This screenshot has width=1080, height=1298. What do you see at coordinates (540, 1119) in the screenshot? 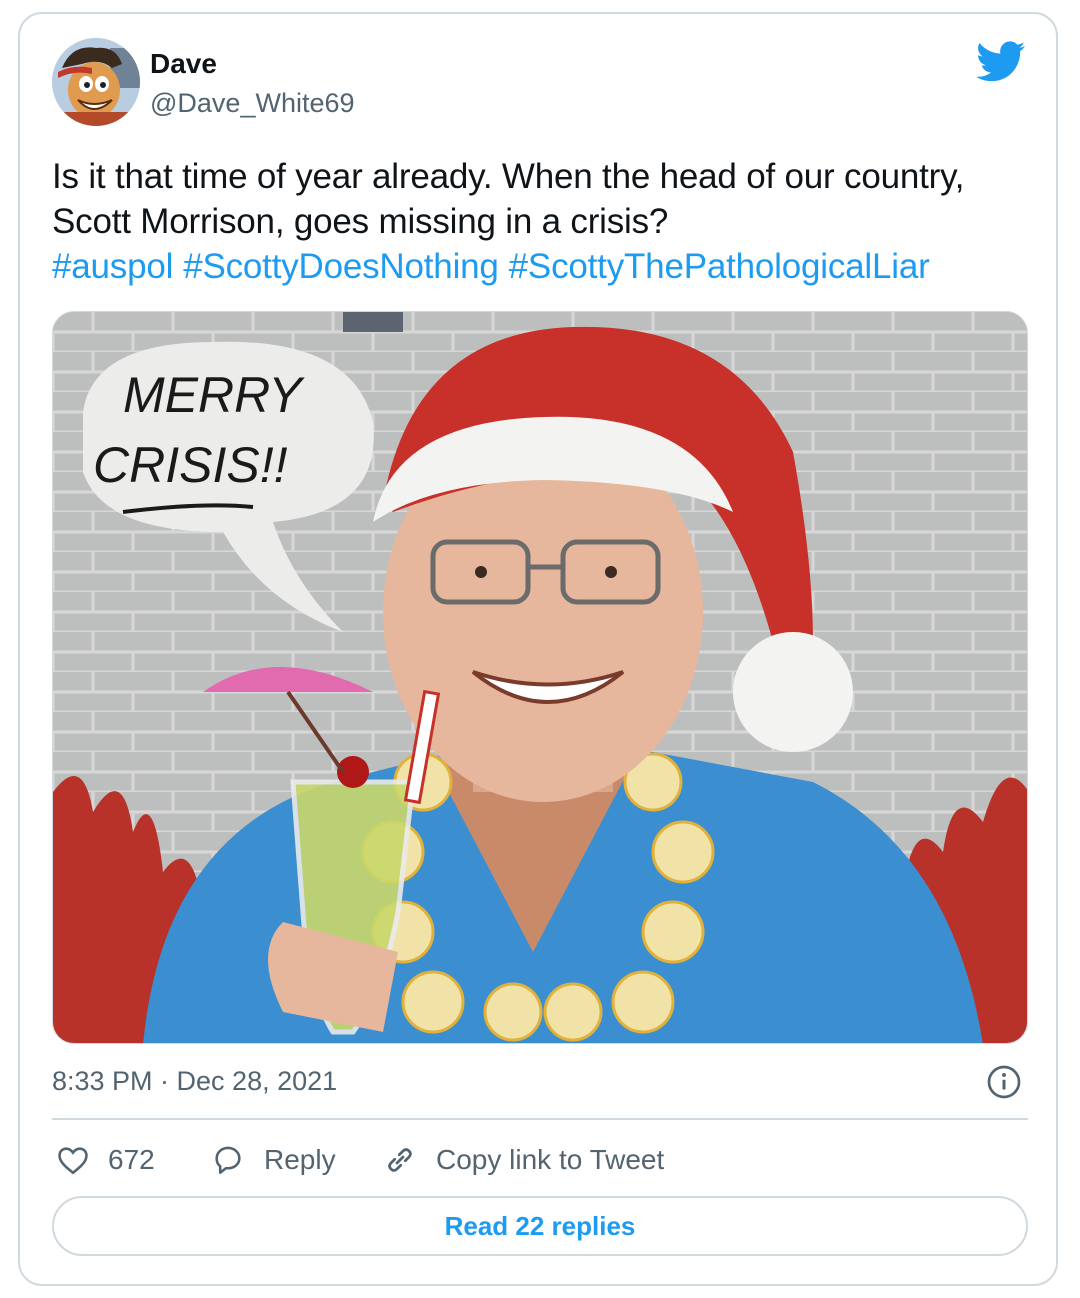
I see `divider` at bounding box center [540, 1119].